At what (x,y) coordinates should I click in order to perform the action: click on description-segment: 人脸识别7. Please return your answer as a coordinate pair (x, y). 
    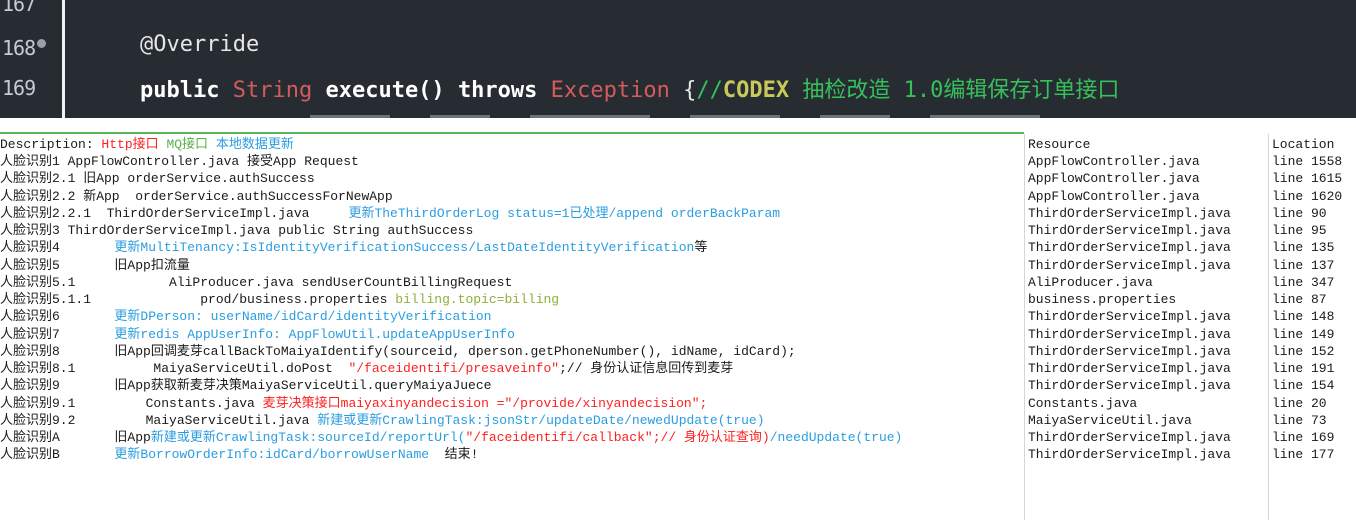
    Looking at the image, I should click on (57, 334).